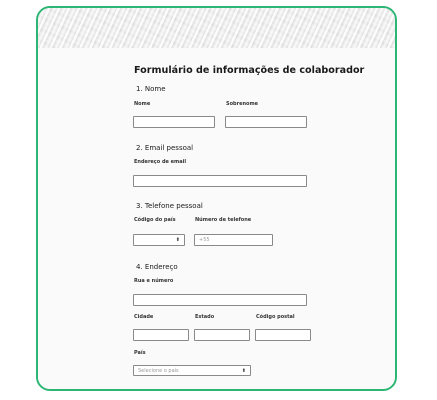 The width and height of the screenshot is (437, 400). I want to click on city-label: Cidade, so click(144, 317).